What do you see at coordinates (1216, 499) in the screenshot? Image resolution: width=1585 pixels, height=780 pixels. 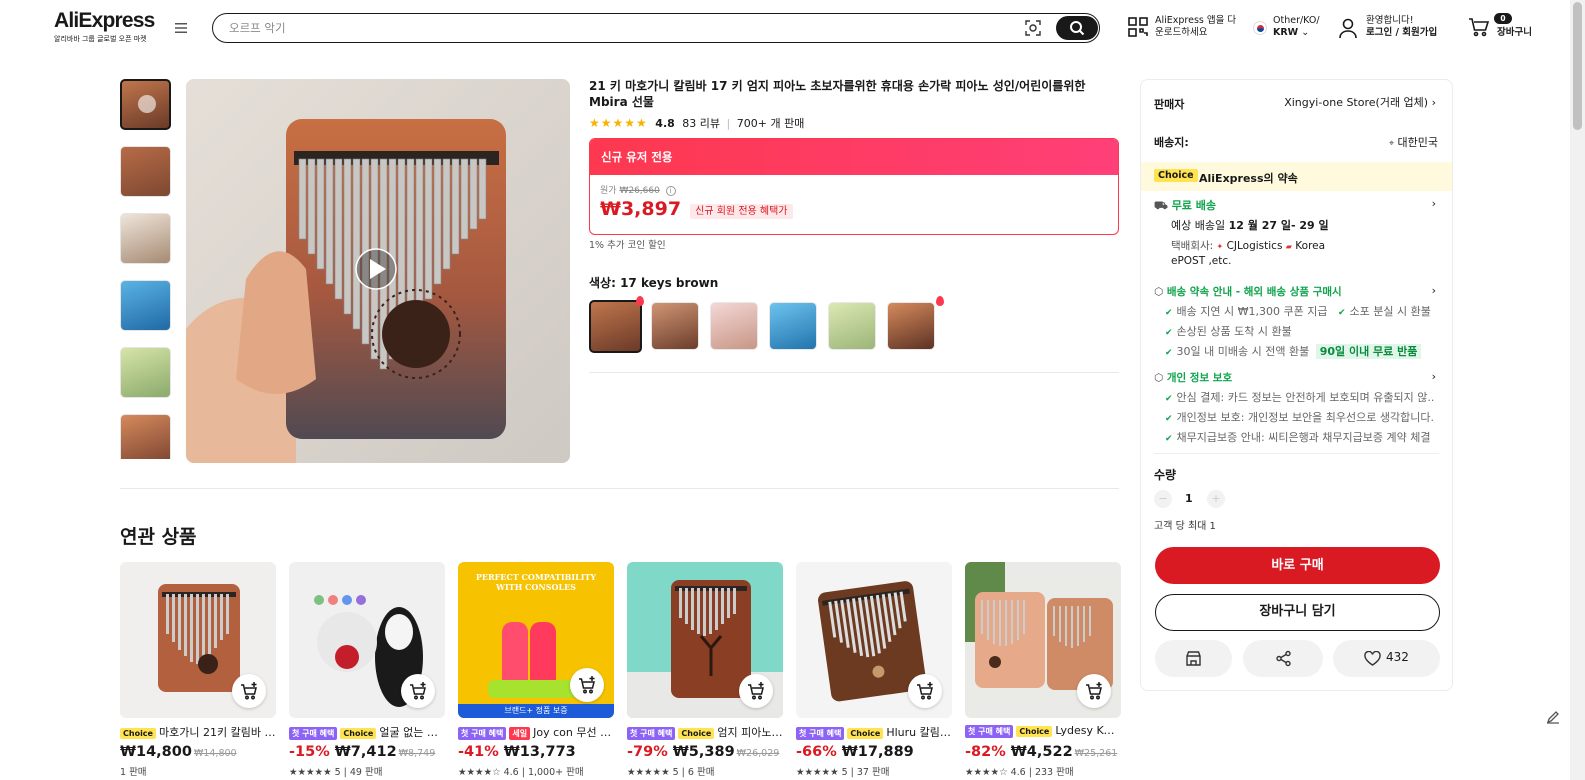 I see `quantity-increase-button: +` at bounding box center [1216, 499].